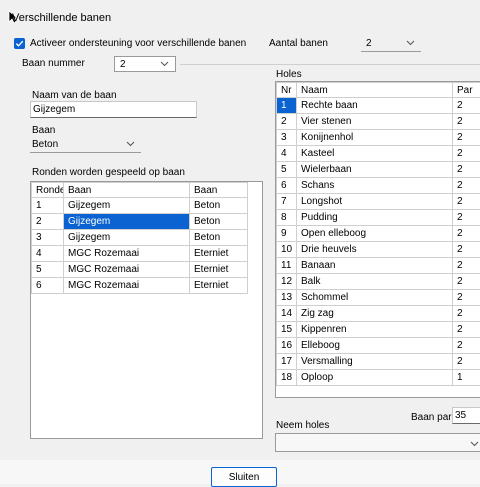 The image size is (480, 487). I want to click on table-row: 16Elleboog2, so click(378, 346).